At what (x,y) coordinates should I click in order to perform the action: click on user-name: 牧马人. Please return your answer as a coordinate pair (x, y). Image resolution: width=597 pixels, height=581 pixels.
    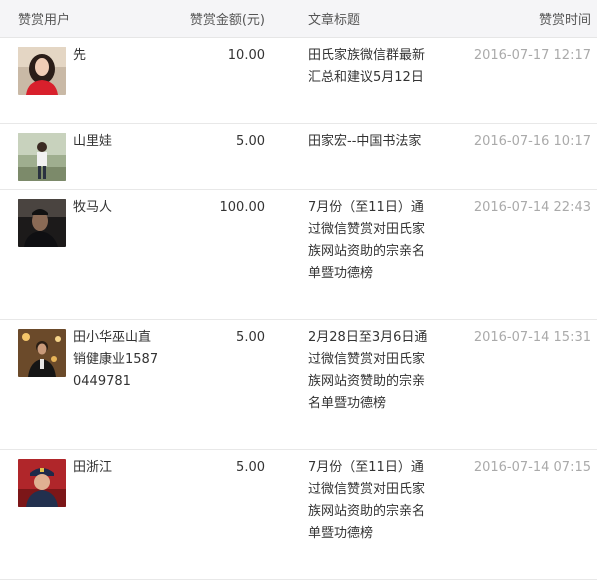
    Looking at the image, I should click on (92, 208).